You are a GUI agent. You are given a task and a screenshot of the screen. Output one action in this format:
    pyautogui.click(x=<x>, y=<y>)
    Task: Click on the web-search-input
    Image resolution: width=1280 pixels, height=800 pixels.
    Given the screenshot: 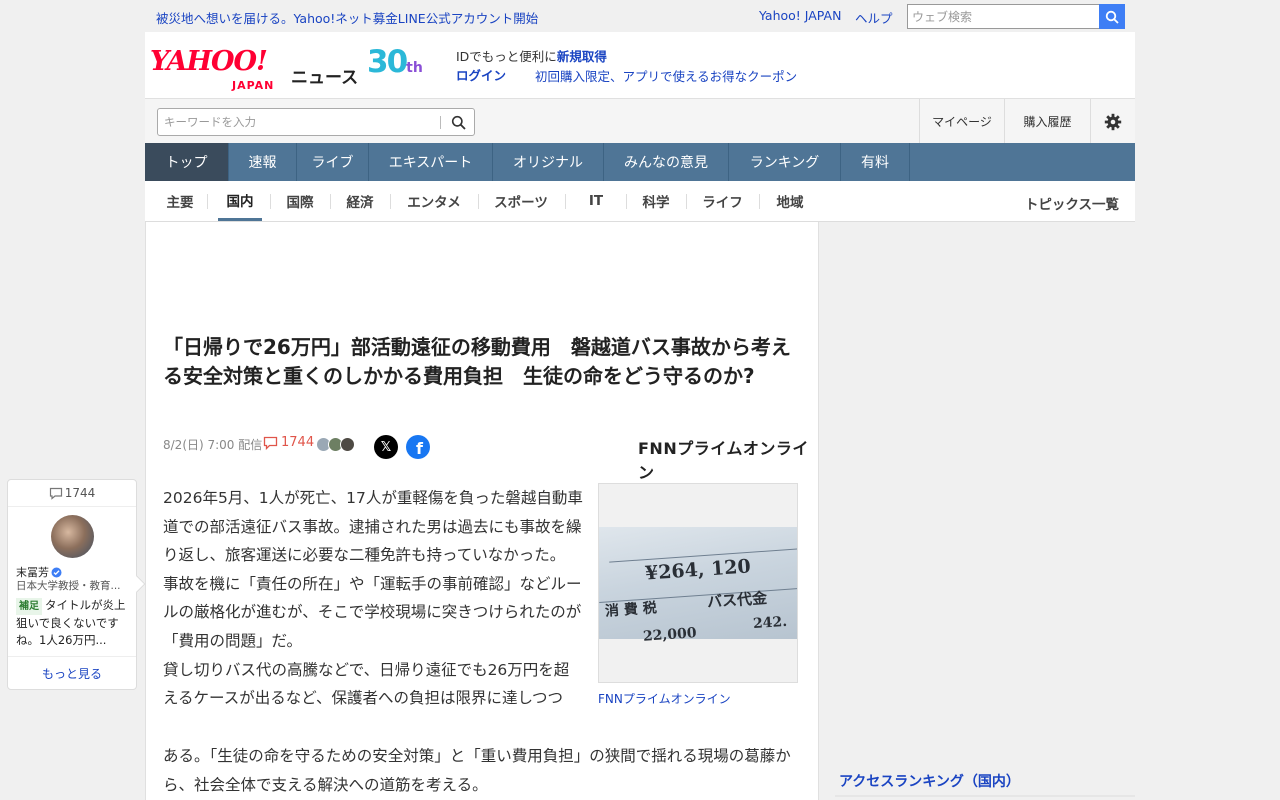 What is the action you would take?
    pyautogui.click(x=1003, y=16)
    